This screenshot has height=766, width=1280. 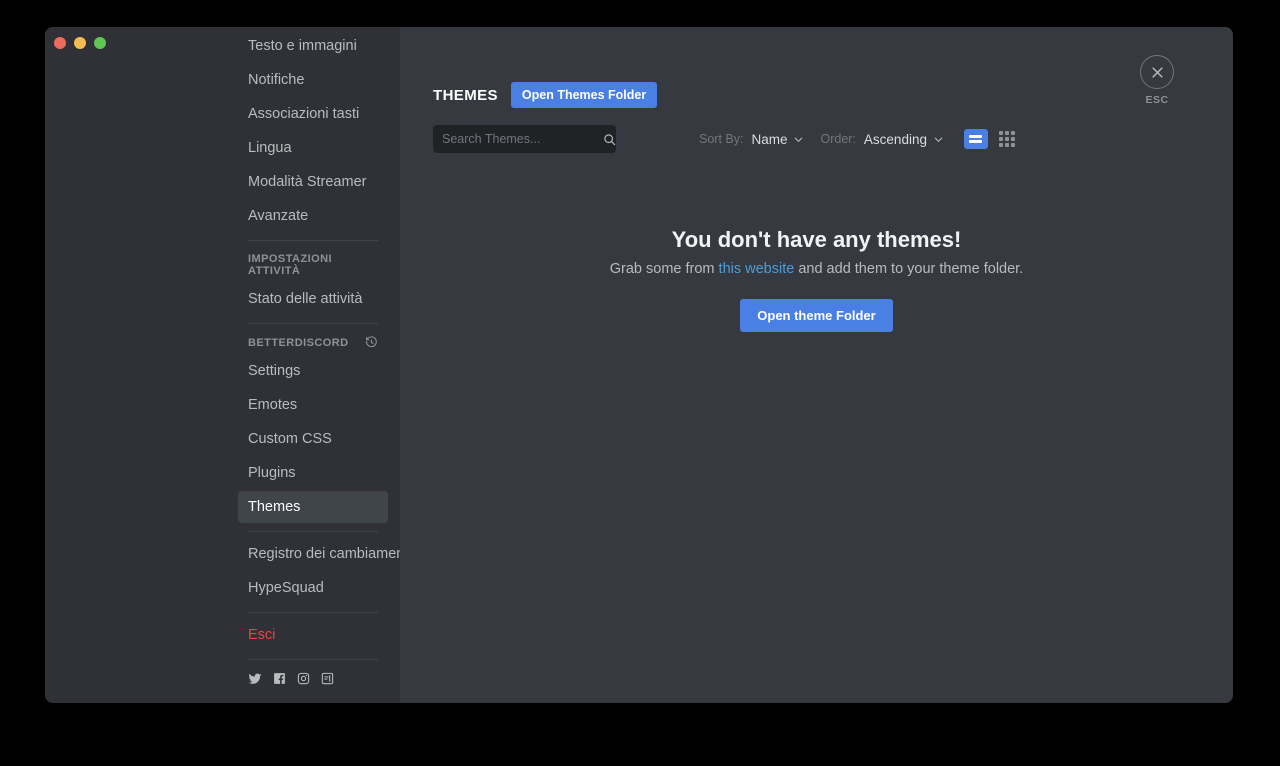 What do you see at coordinates (833, 95) in the screenshot?
I see `themes-header: THEMES Open Themes Folder` at bounding box center [833, 95].